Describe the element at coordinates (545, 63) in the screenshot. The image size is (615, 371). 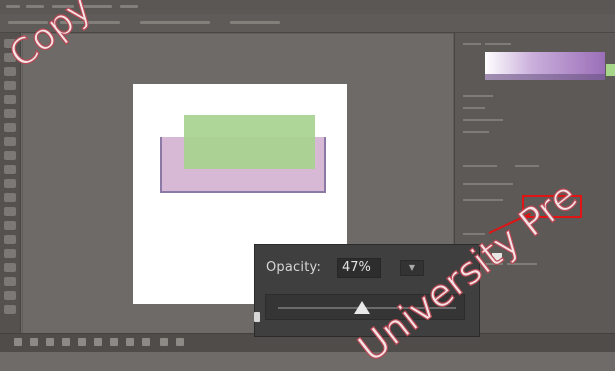
I see `color-gradient-swatch` at that location.